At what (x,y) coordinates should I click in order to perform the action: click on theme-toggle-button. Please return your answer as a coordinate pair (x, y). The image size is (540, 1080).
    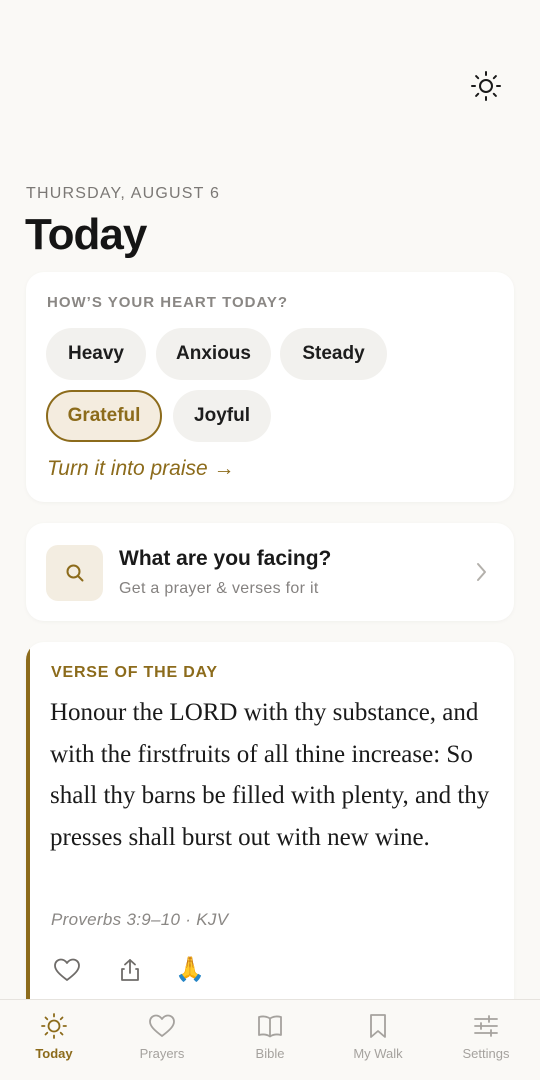
    Looking at the image, I should click on (486, 86).